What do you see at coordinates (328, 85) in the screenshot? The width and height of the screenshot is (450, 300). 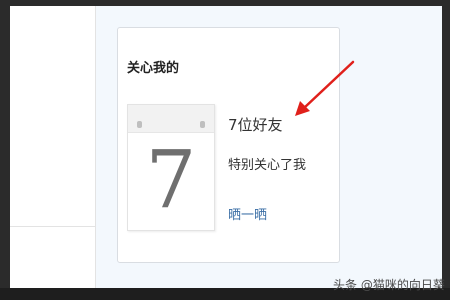 I see `arrow-shaft` at bounding box center [328, 85].